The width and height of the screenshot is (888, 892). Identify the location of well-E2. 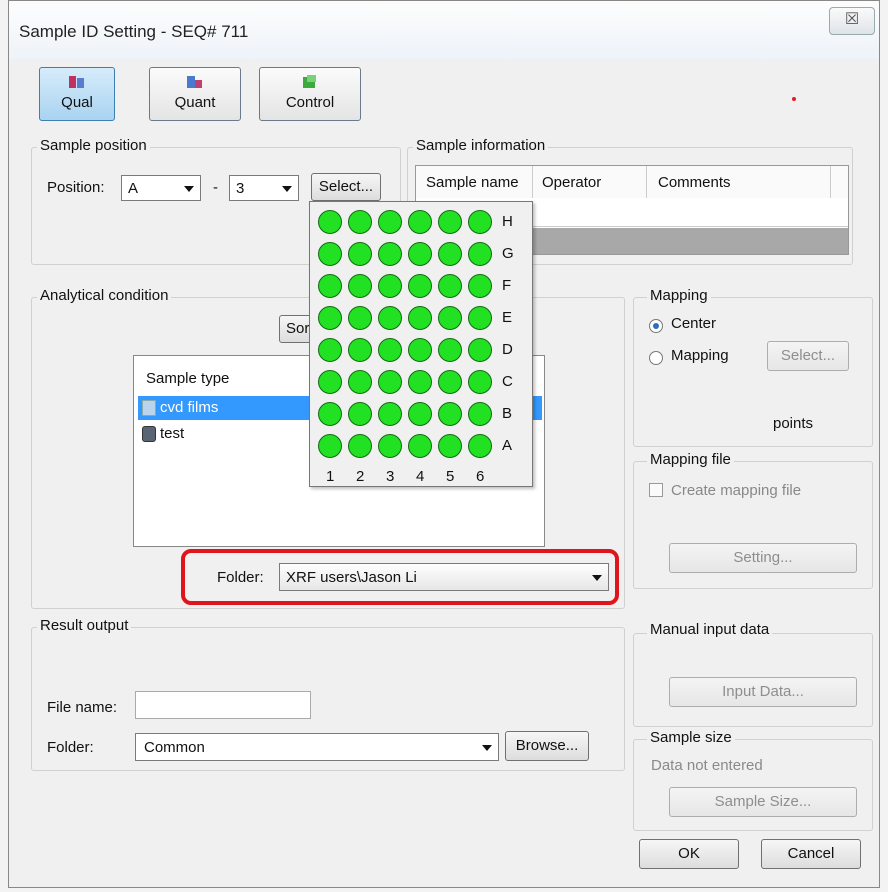
(360, 318).